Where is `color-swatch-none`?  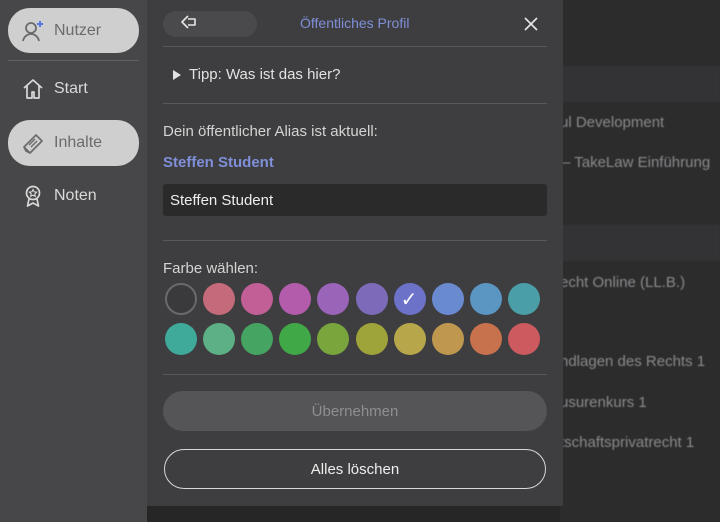 color-swatch-none is located at coordinates (181, 299).